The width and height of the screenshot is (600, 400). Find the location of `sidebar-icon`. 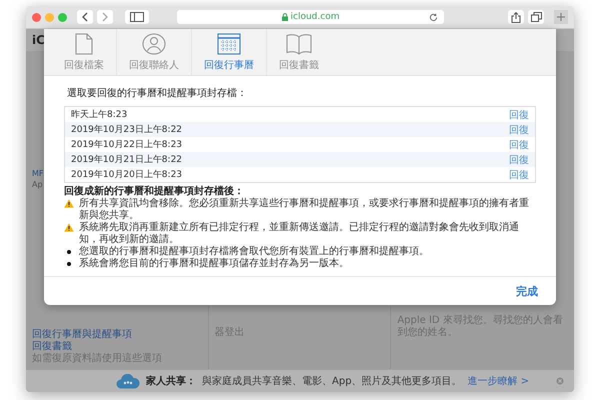

sidebar-icon is located at coordinates (137, 17).